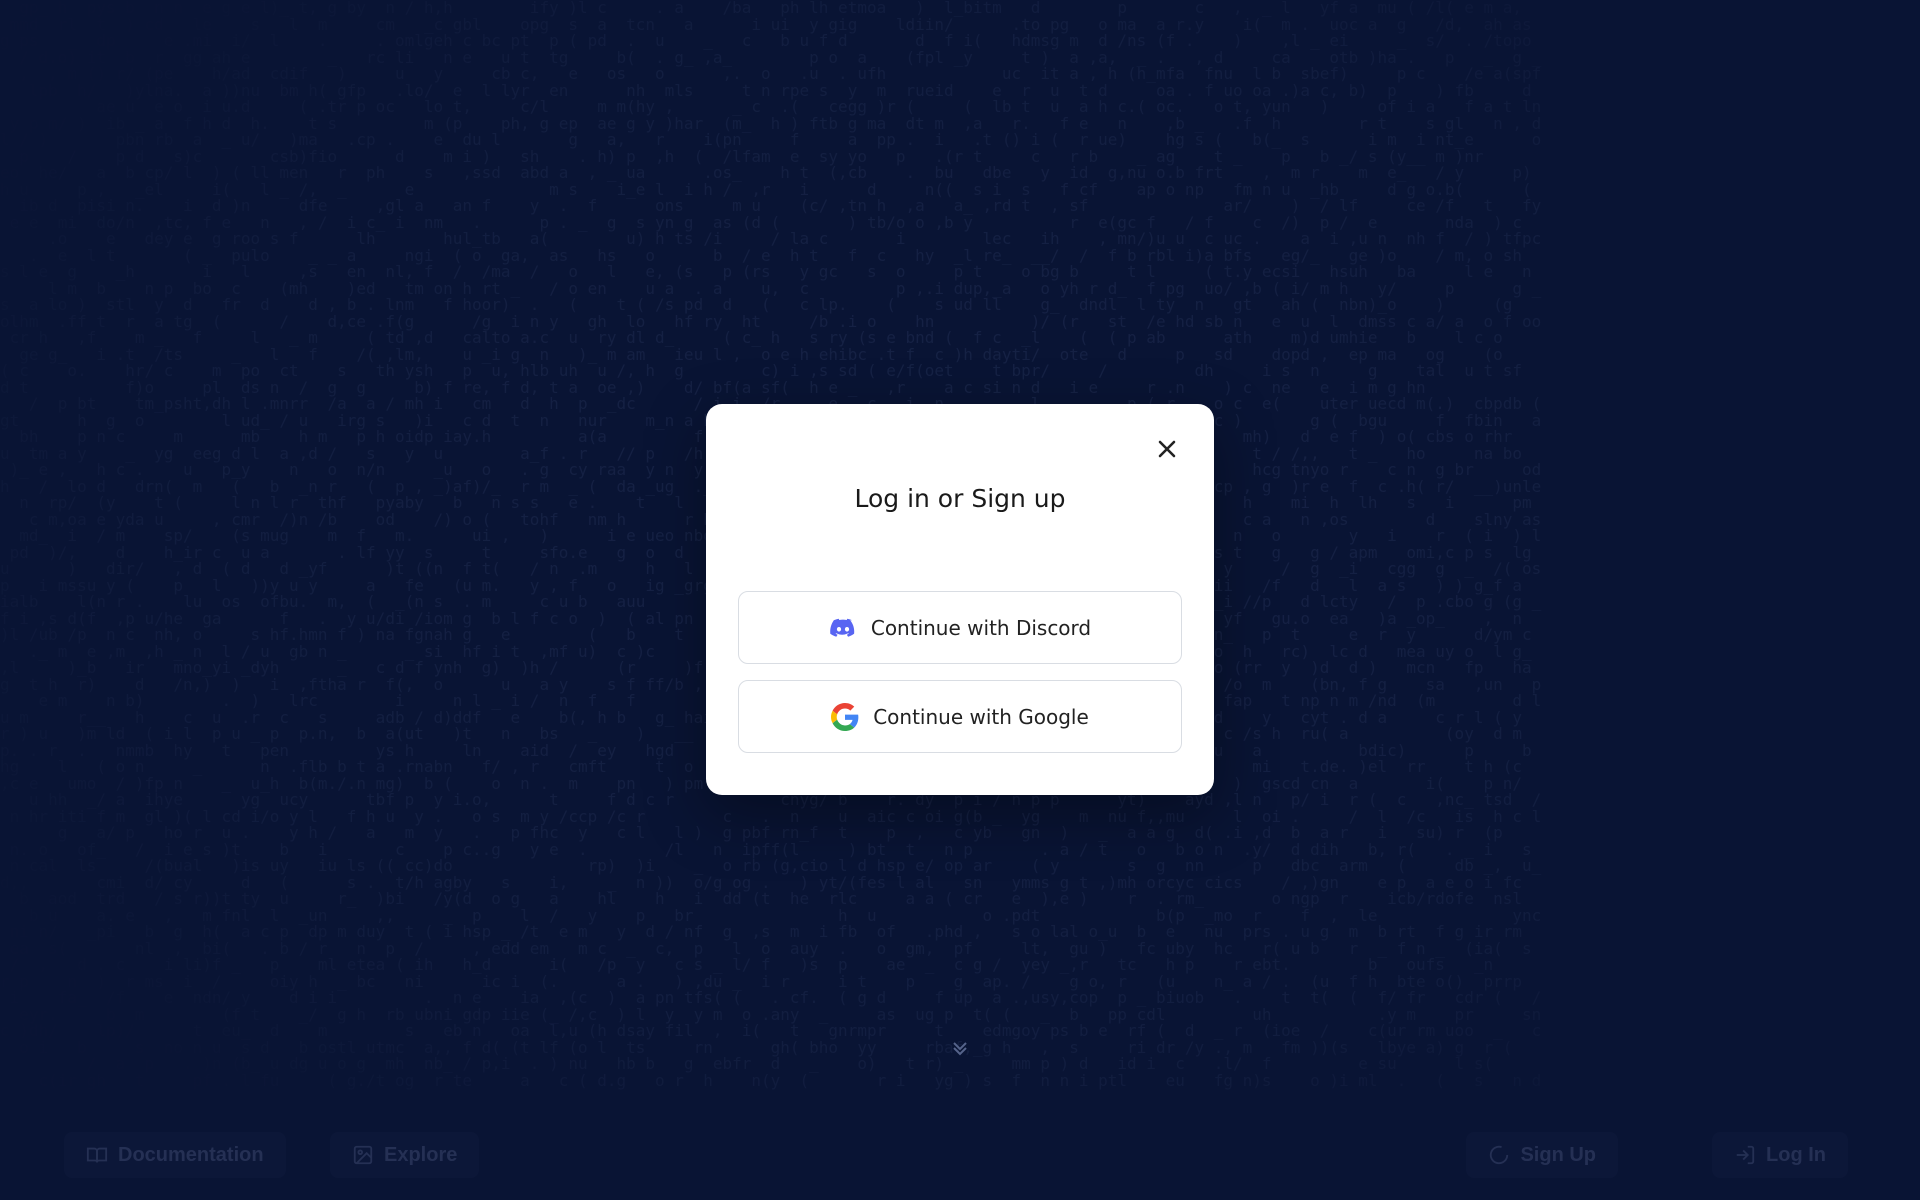 This screenshot has width=1920, height=1200. What do you see at coordinates (842, 627) in the screenshot?
I see `discord-icon` at bounding box center [842, 627].